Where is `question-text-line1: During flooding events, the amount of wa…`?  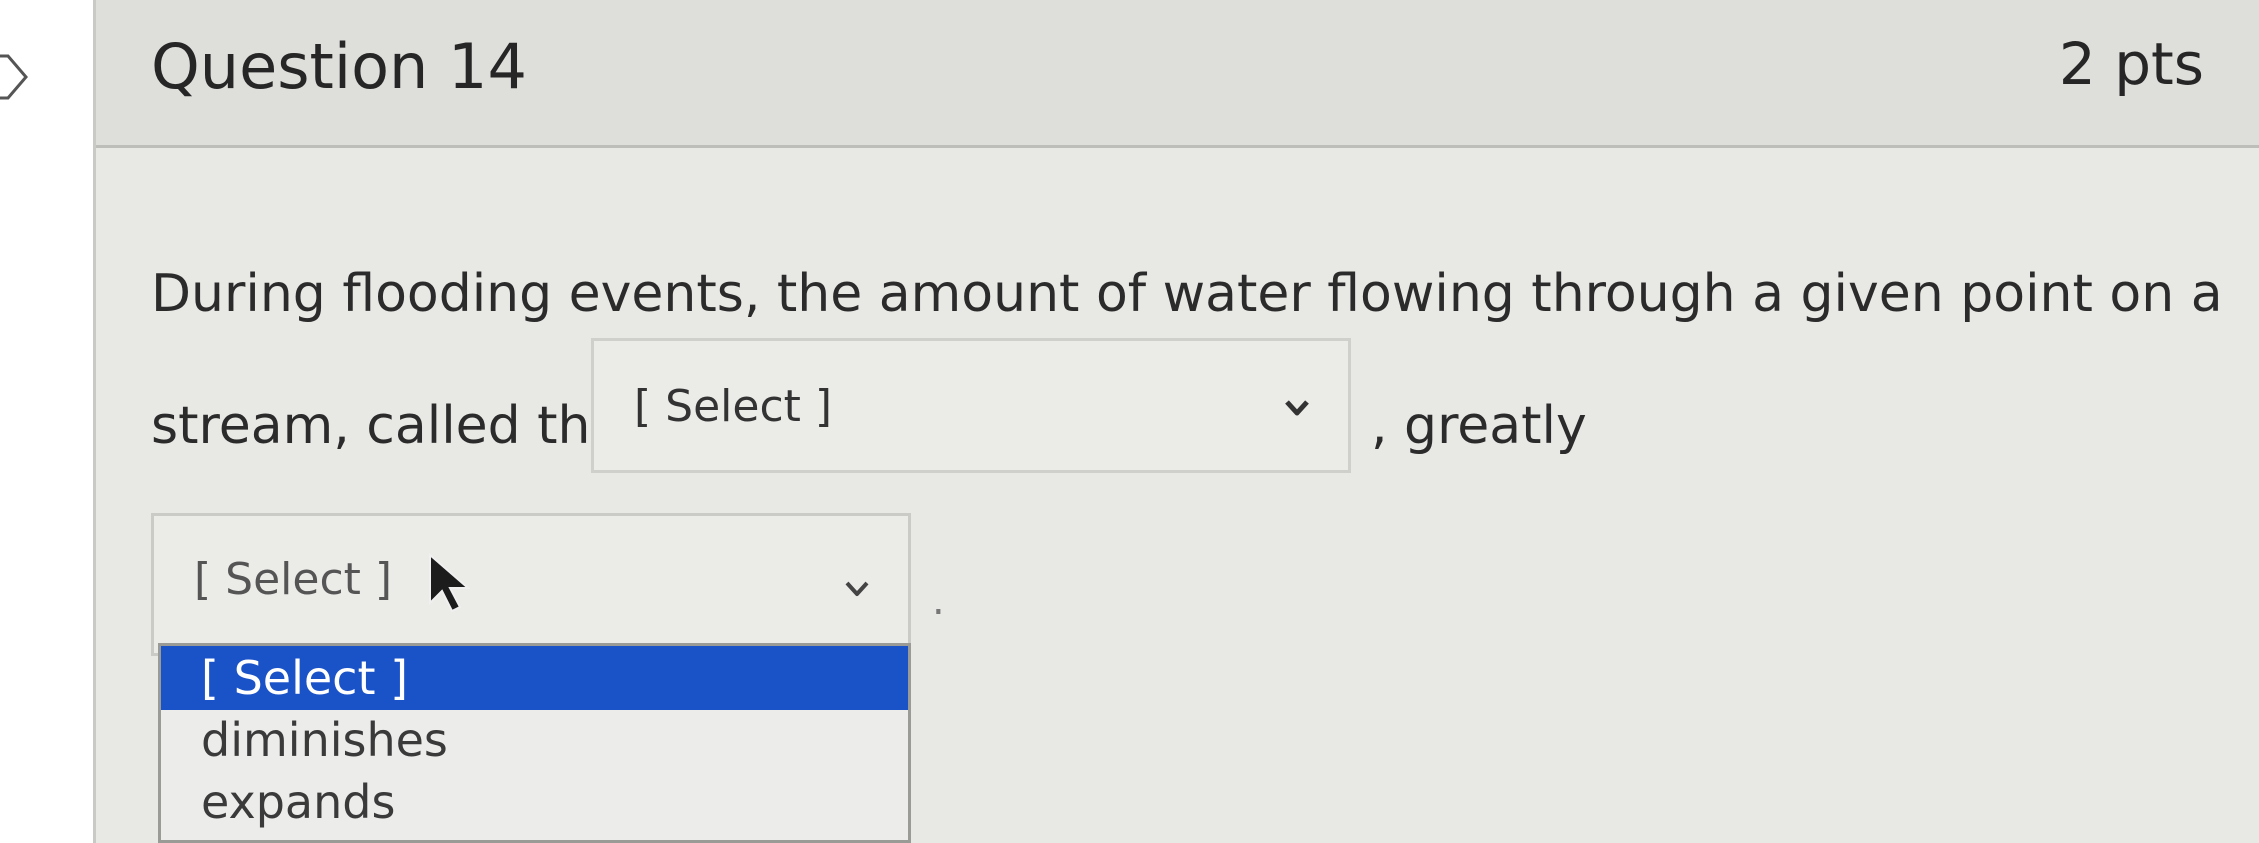 question-text-line1: During flooding events, the amount of wa… is located at coordinates (1187, 294).